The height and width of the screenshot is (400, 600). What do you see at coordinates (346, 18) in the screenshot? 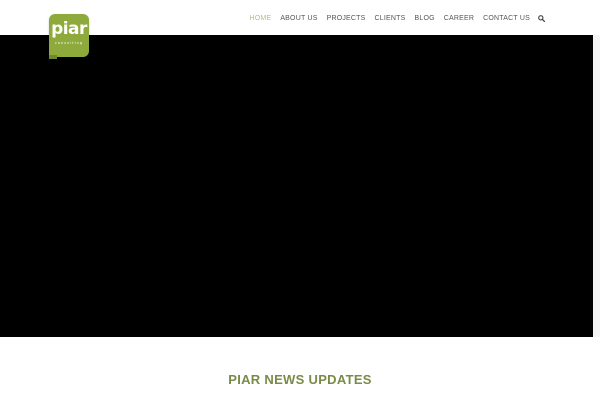
I see `nav-item-projects: PROJECTS` at bounding box center [346, 18].